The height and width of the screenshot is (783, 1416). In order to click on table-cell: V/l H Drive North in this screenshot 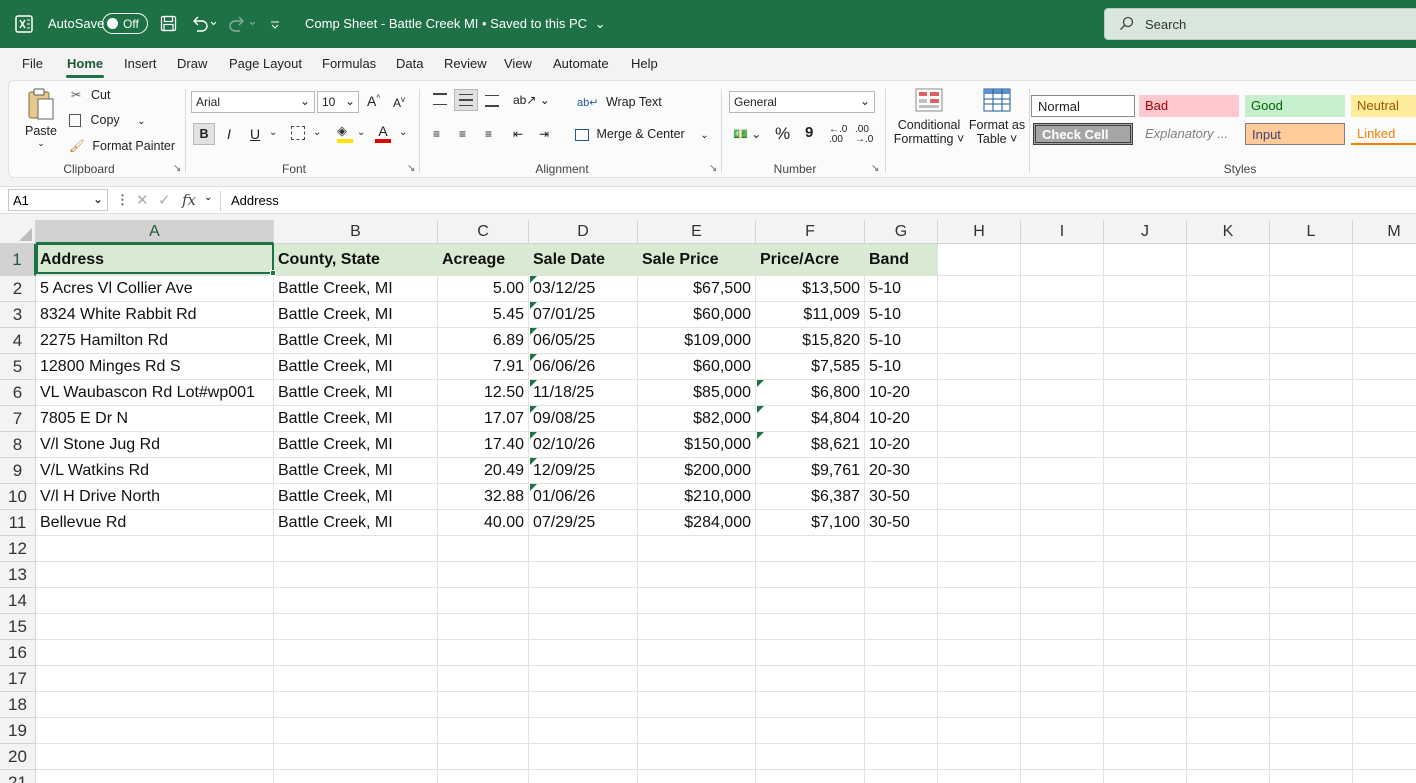, I will do `click(155, 497)`.